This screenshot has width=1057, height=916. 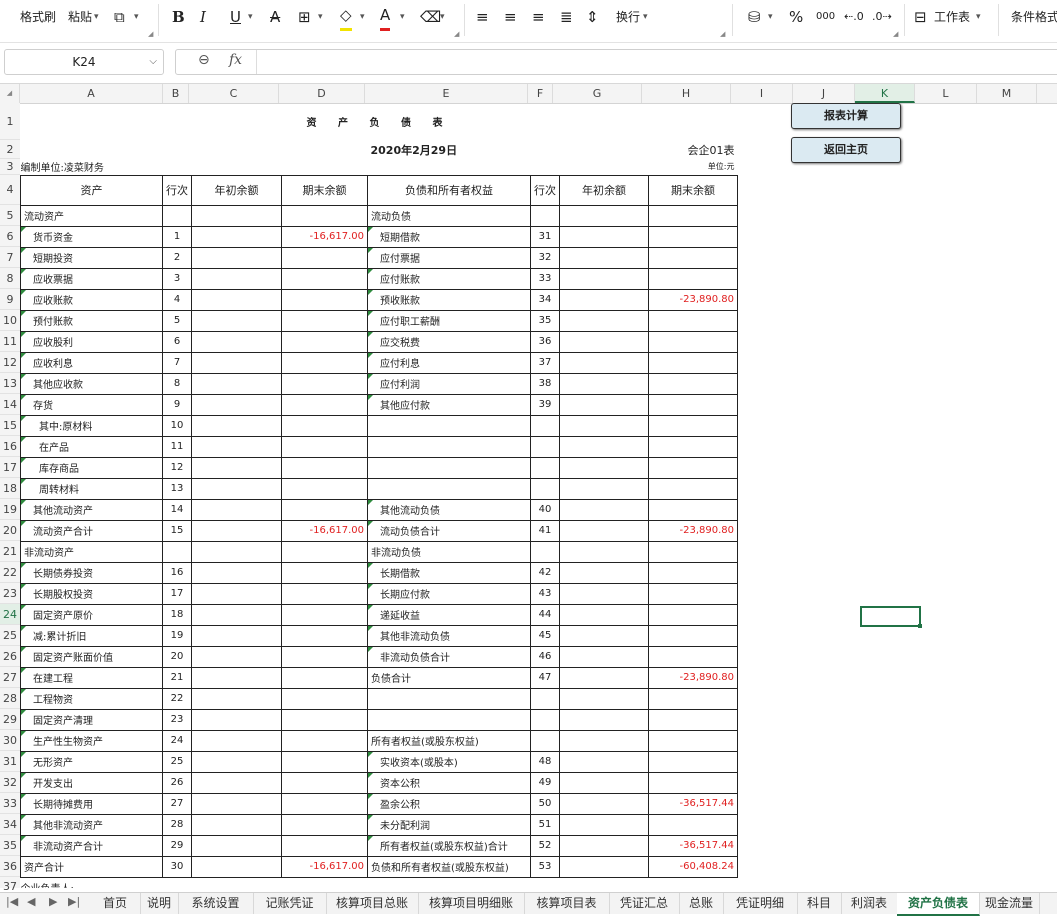 I want to click on format-painter-button: 格式刷, so click(x=38, y=17).